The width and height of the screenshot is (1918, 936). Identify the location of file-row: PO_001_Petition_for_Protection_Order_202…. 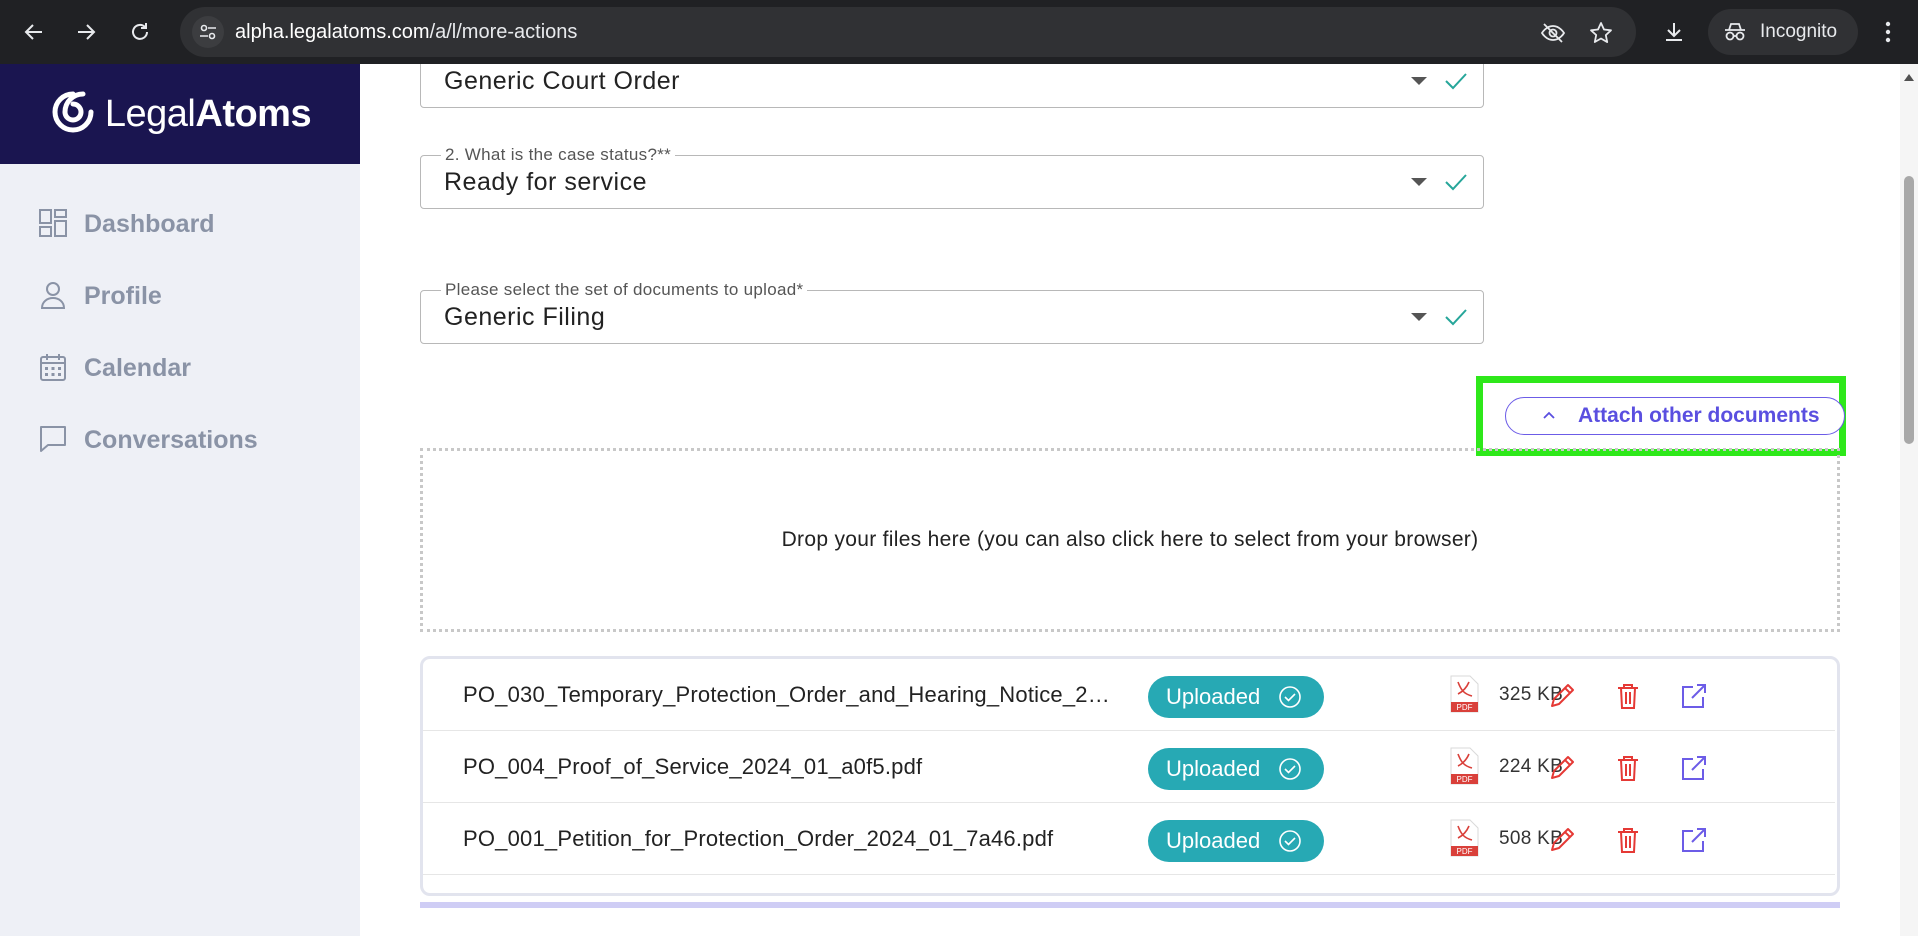
(1129, 839).